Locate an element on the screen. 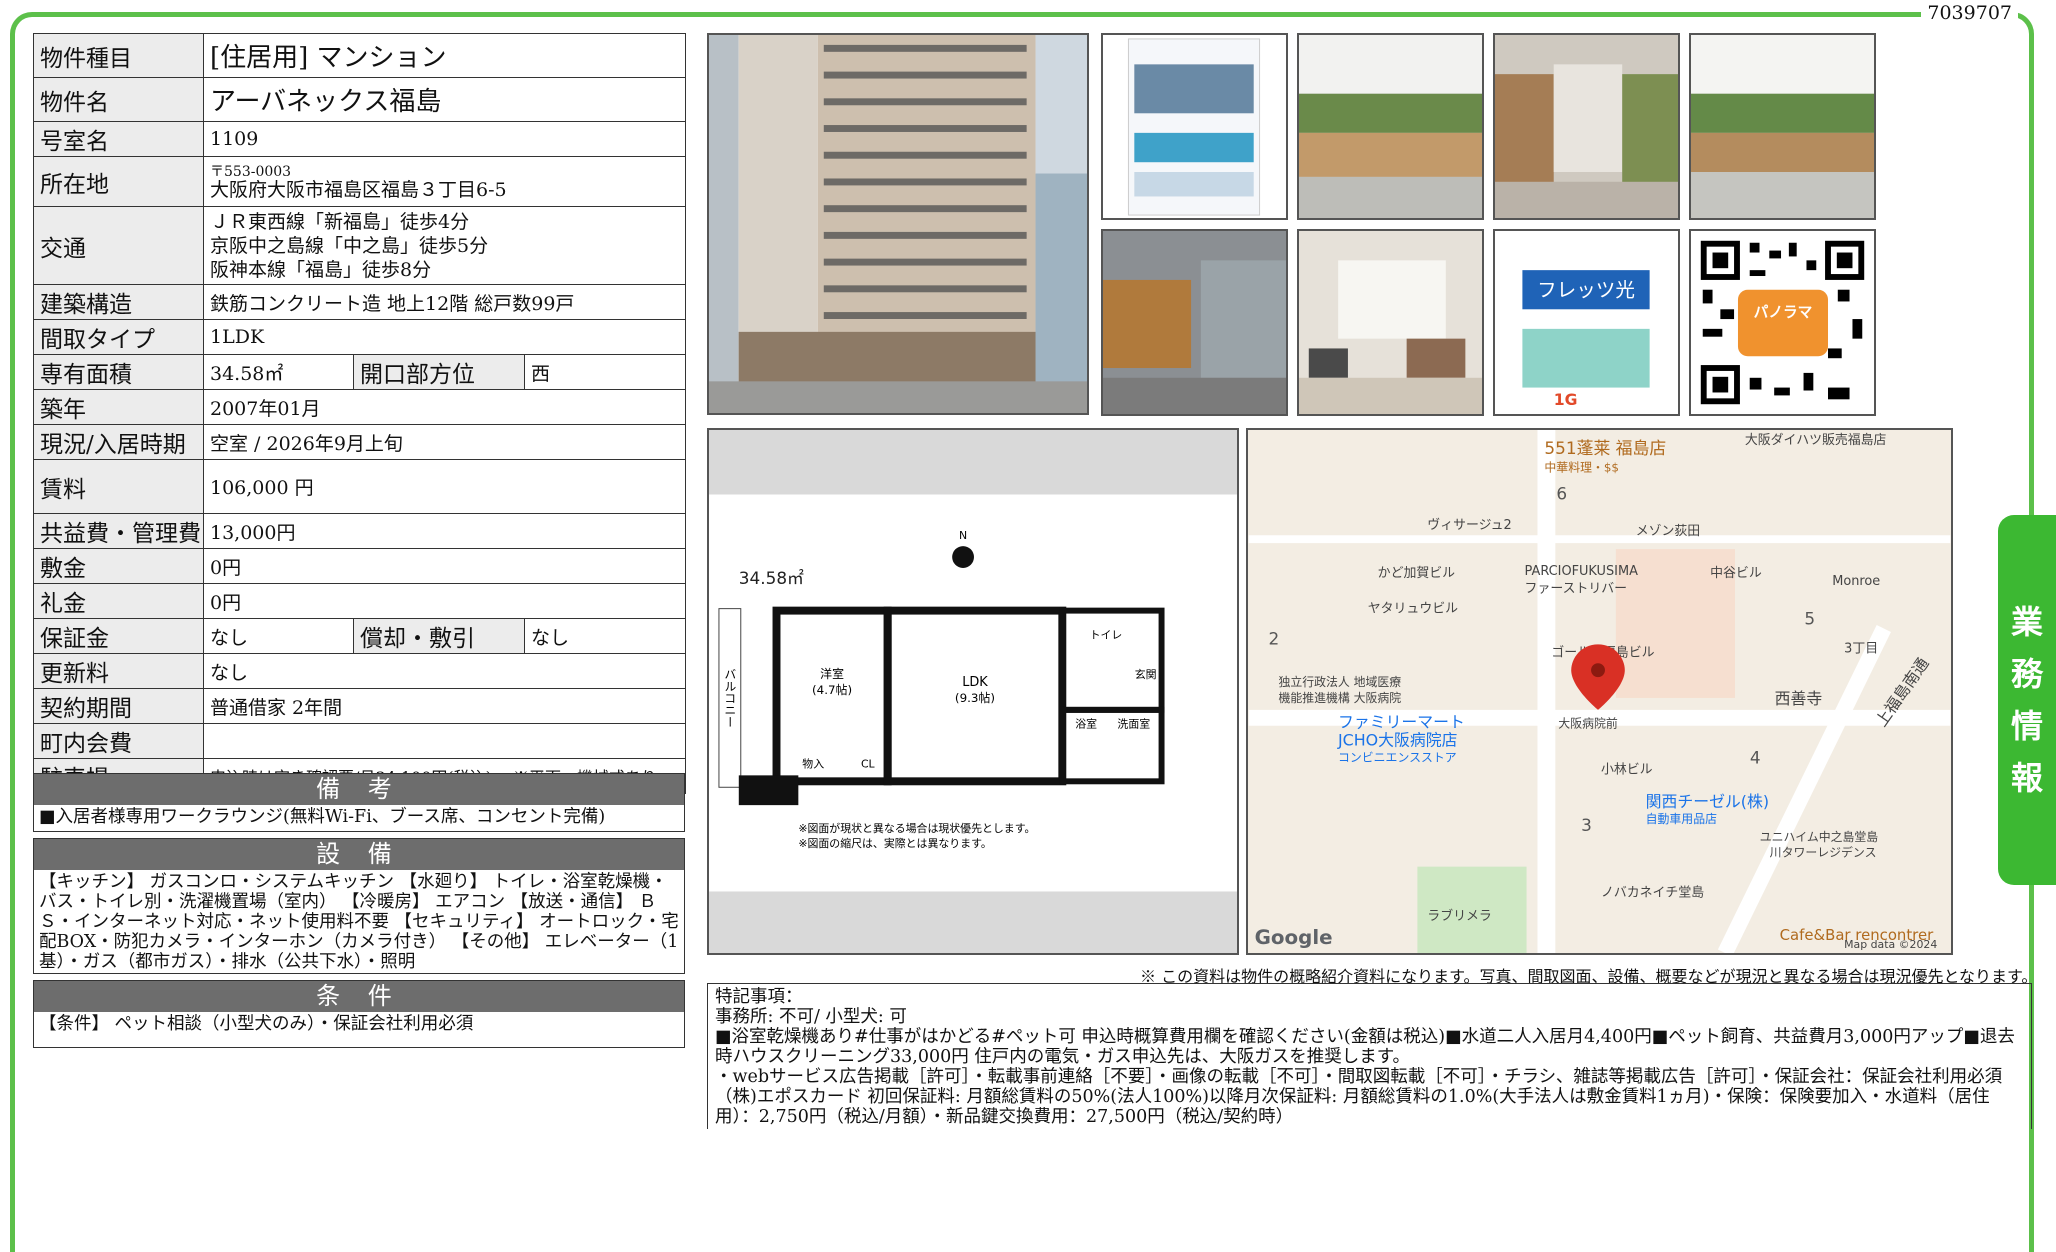  map-label: 川タワーレジデンス is located at coordinates (1823, 853).